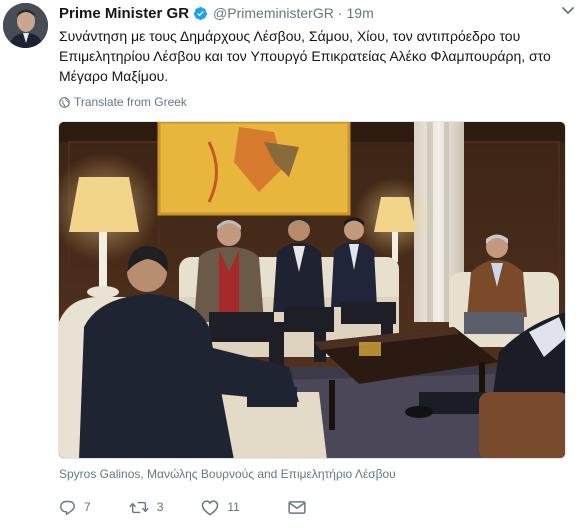  Describe the element at coordinates (568, 10) in the screenshot. I see `chevron-down-icon` at that location.